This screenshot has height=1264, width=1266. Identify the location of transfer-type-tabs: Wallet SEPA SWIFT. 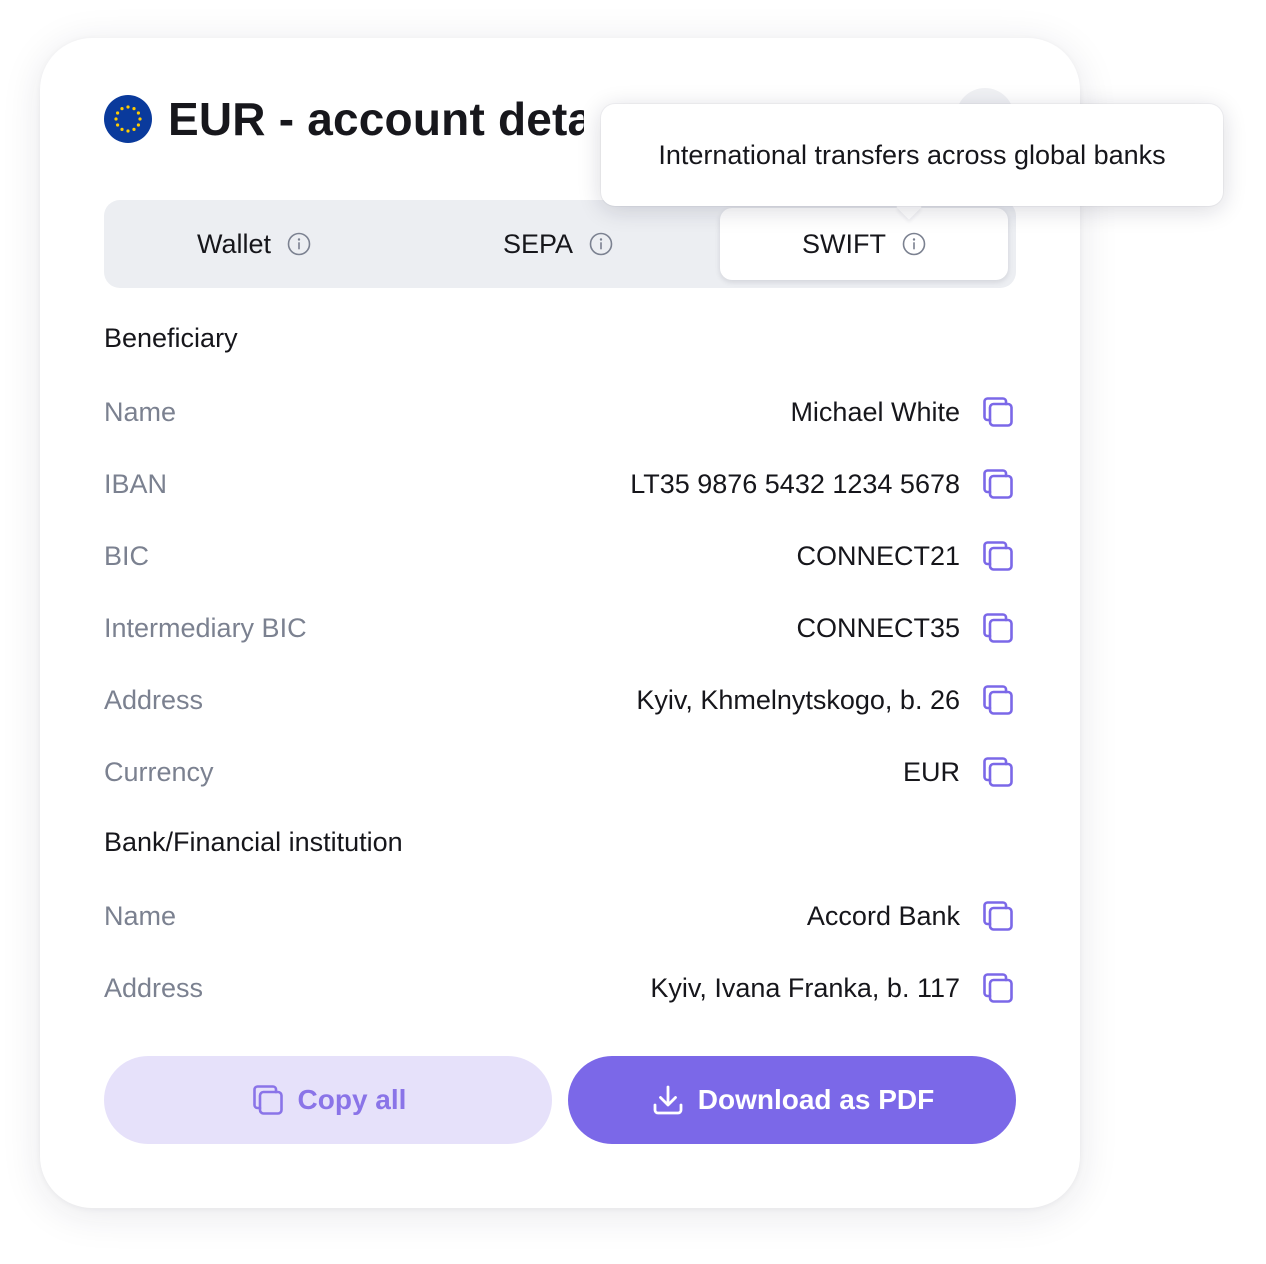
(560, 244).